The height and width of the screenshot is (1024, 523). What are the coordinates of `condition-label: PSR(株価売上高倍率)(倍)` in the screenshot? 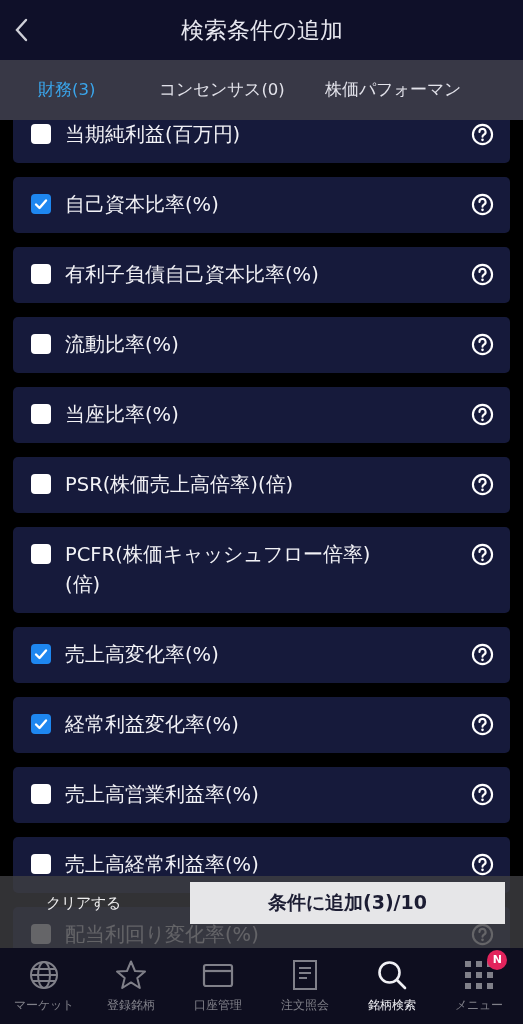 It's located at (180, 485).